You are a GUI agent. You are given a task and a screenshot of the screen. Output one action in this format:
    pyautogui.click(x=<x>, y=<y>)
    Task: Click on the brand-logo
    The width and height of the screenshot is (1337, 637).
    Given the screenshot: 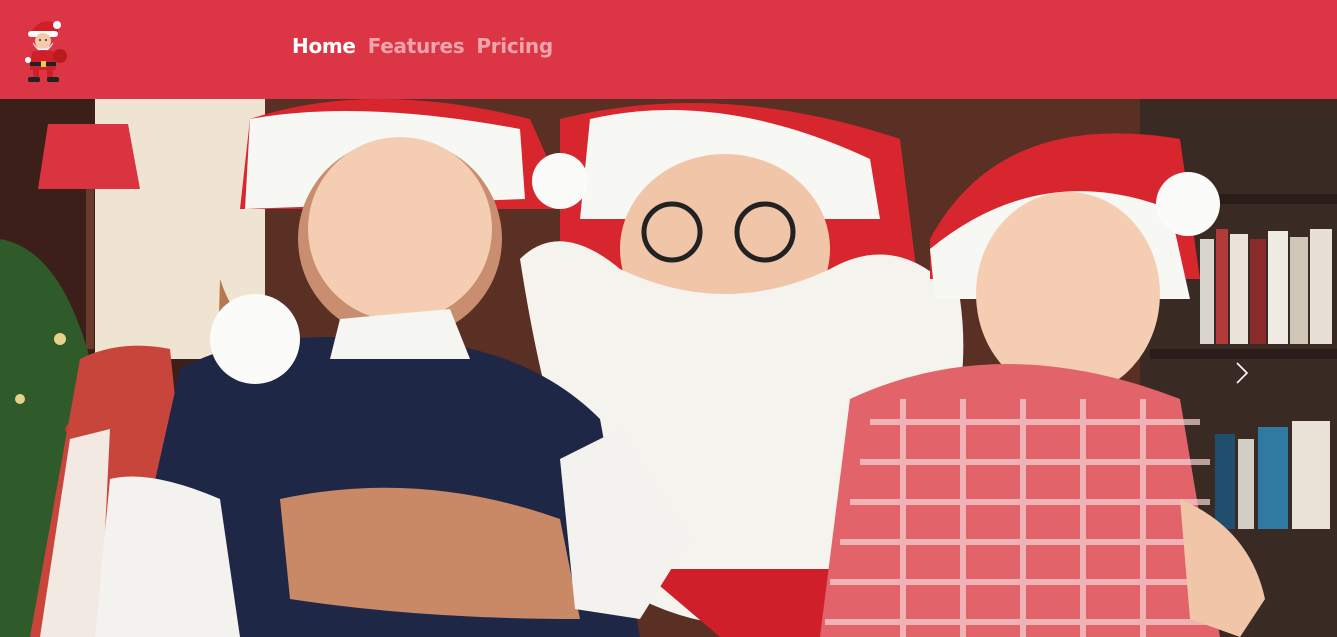 What is the action you would take?
    pyautogui.click(x=45, y=50)
    